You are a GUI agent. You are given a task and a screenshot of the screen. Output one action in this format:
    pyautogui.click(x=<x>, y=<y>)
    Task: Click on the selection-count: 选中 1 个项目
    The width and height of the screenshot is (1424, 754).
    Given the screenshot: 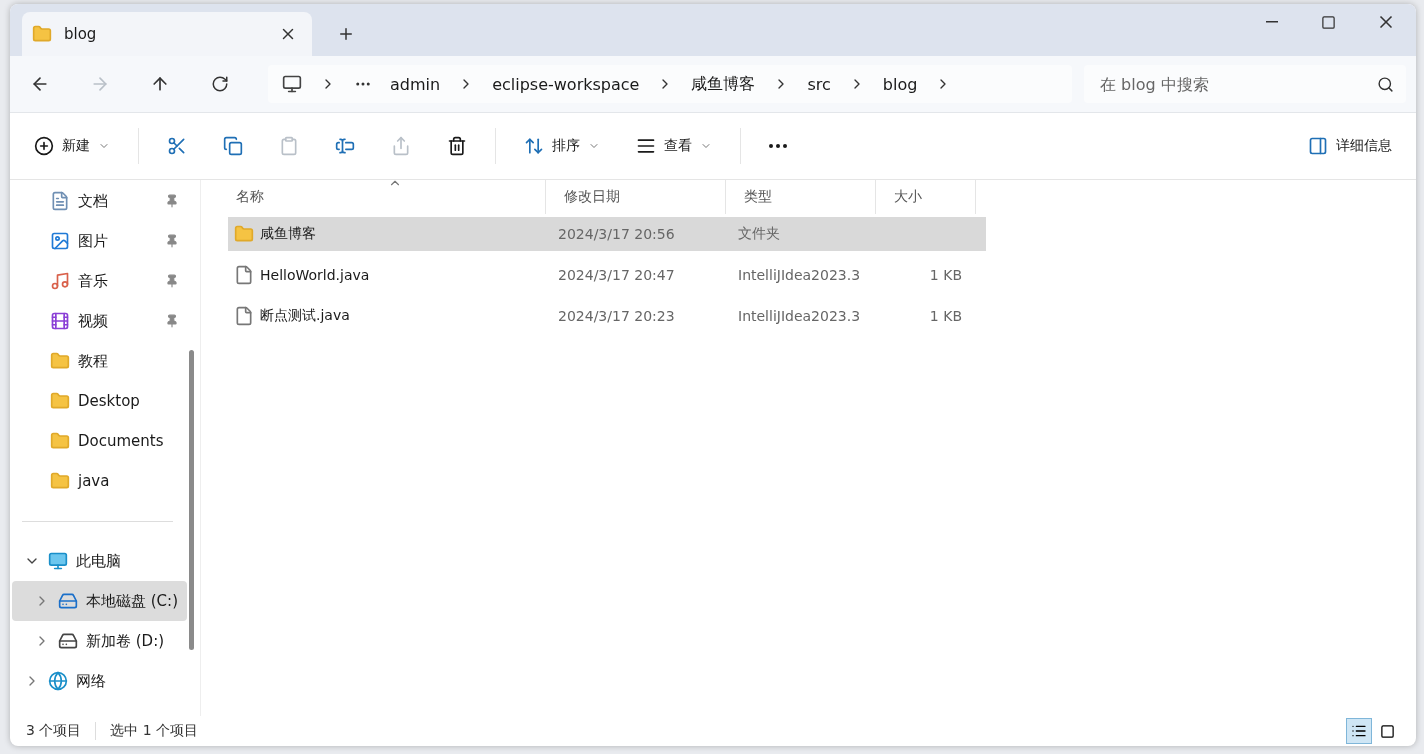 What is the action you would take?
    pyautogui.click(x=154, y=731)
    